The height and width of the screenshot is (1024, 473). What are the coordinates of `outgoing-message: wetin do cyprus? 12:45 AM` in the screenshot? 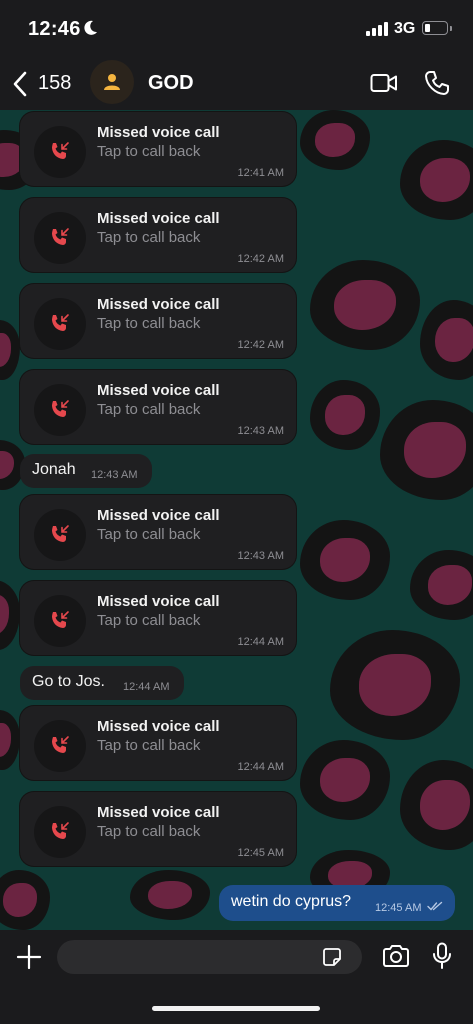 It's located at (337, 903).